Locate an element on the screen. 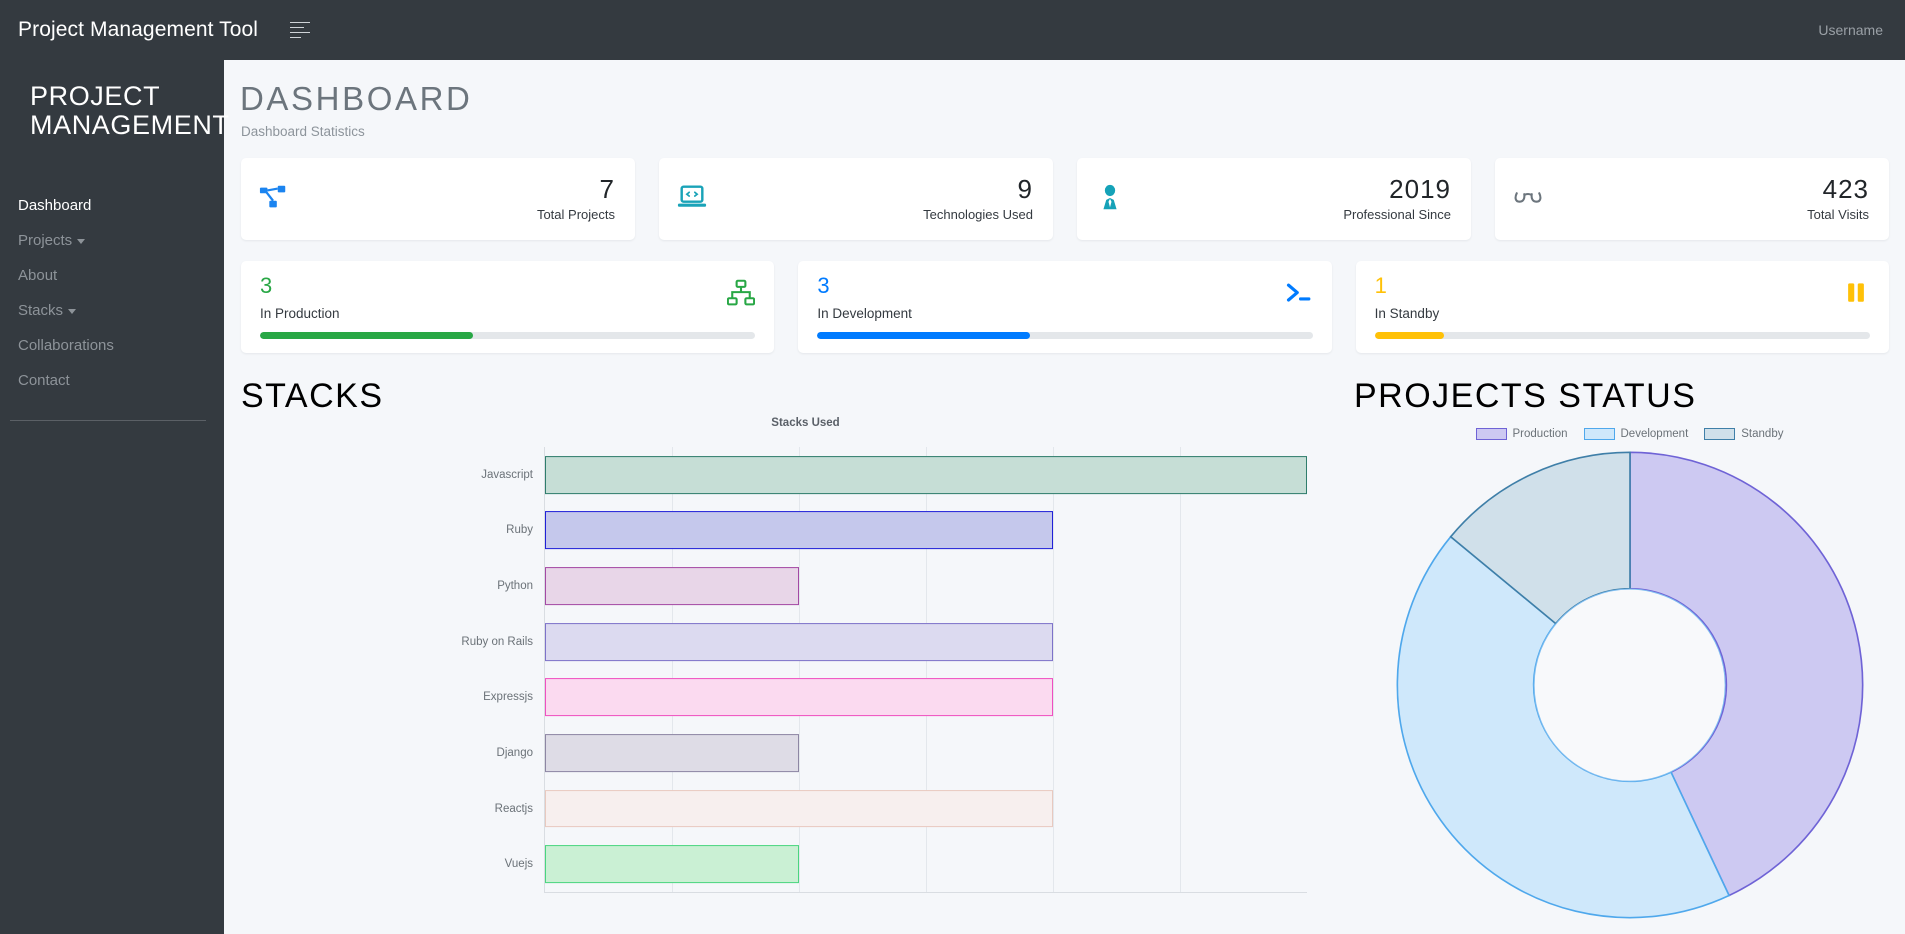 Image resolution: width=1905 pixels, height=934 pixels. sidebar-item-label: Dashboard is located at coordinates (55, 206).